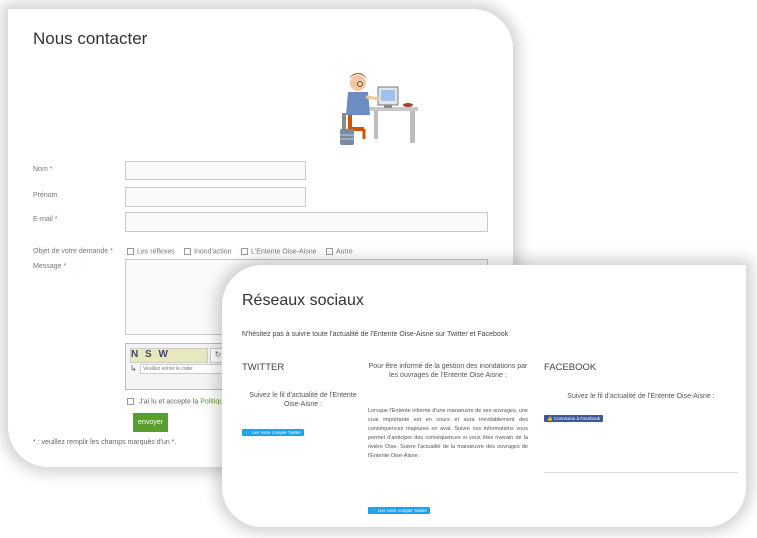  Describe the element at coordinates (284, 252) in the screenshot. I see `option-label: L'Entente Oise-Aisne` at that location.